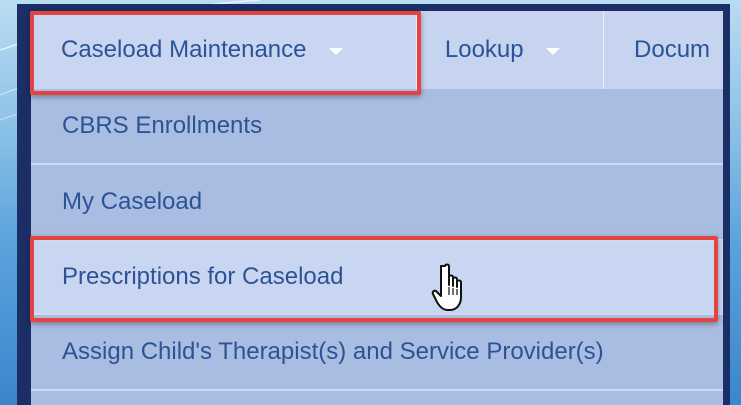  I want to click on nav-item-caseload-maintenance: Caseload Maintenance, so click(224, 50).